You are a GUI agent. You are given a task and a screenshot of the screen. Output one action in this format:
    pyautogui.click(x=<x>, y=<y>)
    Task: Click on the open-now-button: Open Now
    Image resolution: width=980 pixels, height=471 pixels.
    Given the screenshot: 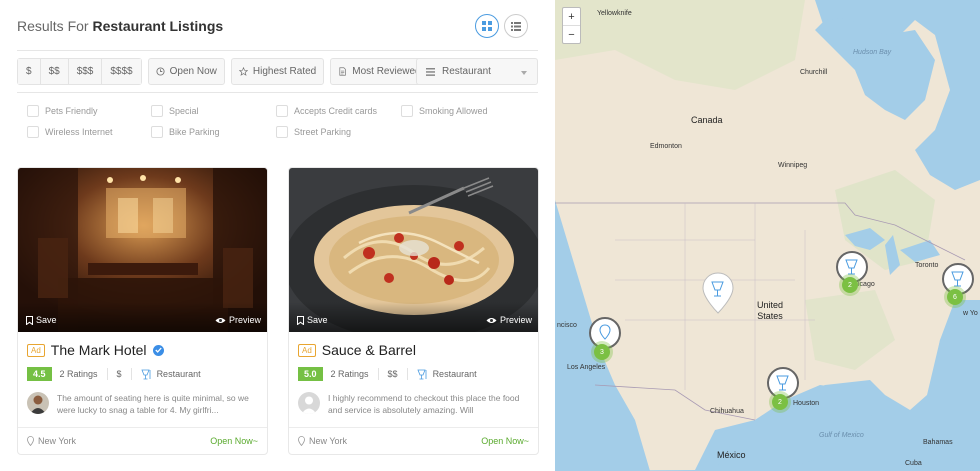 What is the action you would take?
    pyautogui.click(x=186, y=71)
    